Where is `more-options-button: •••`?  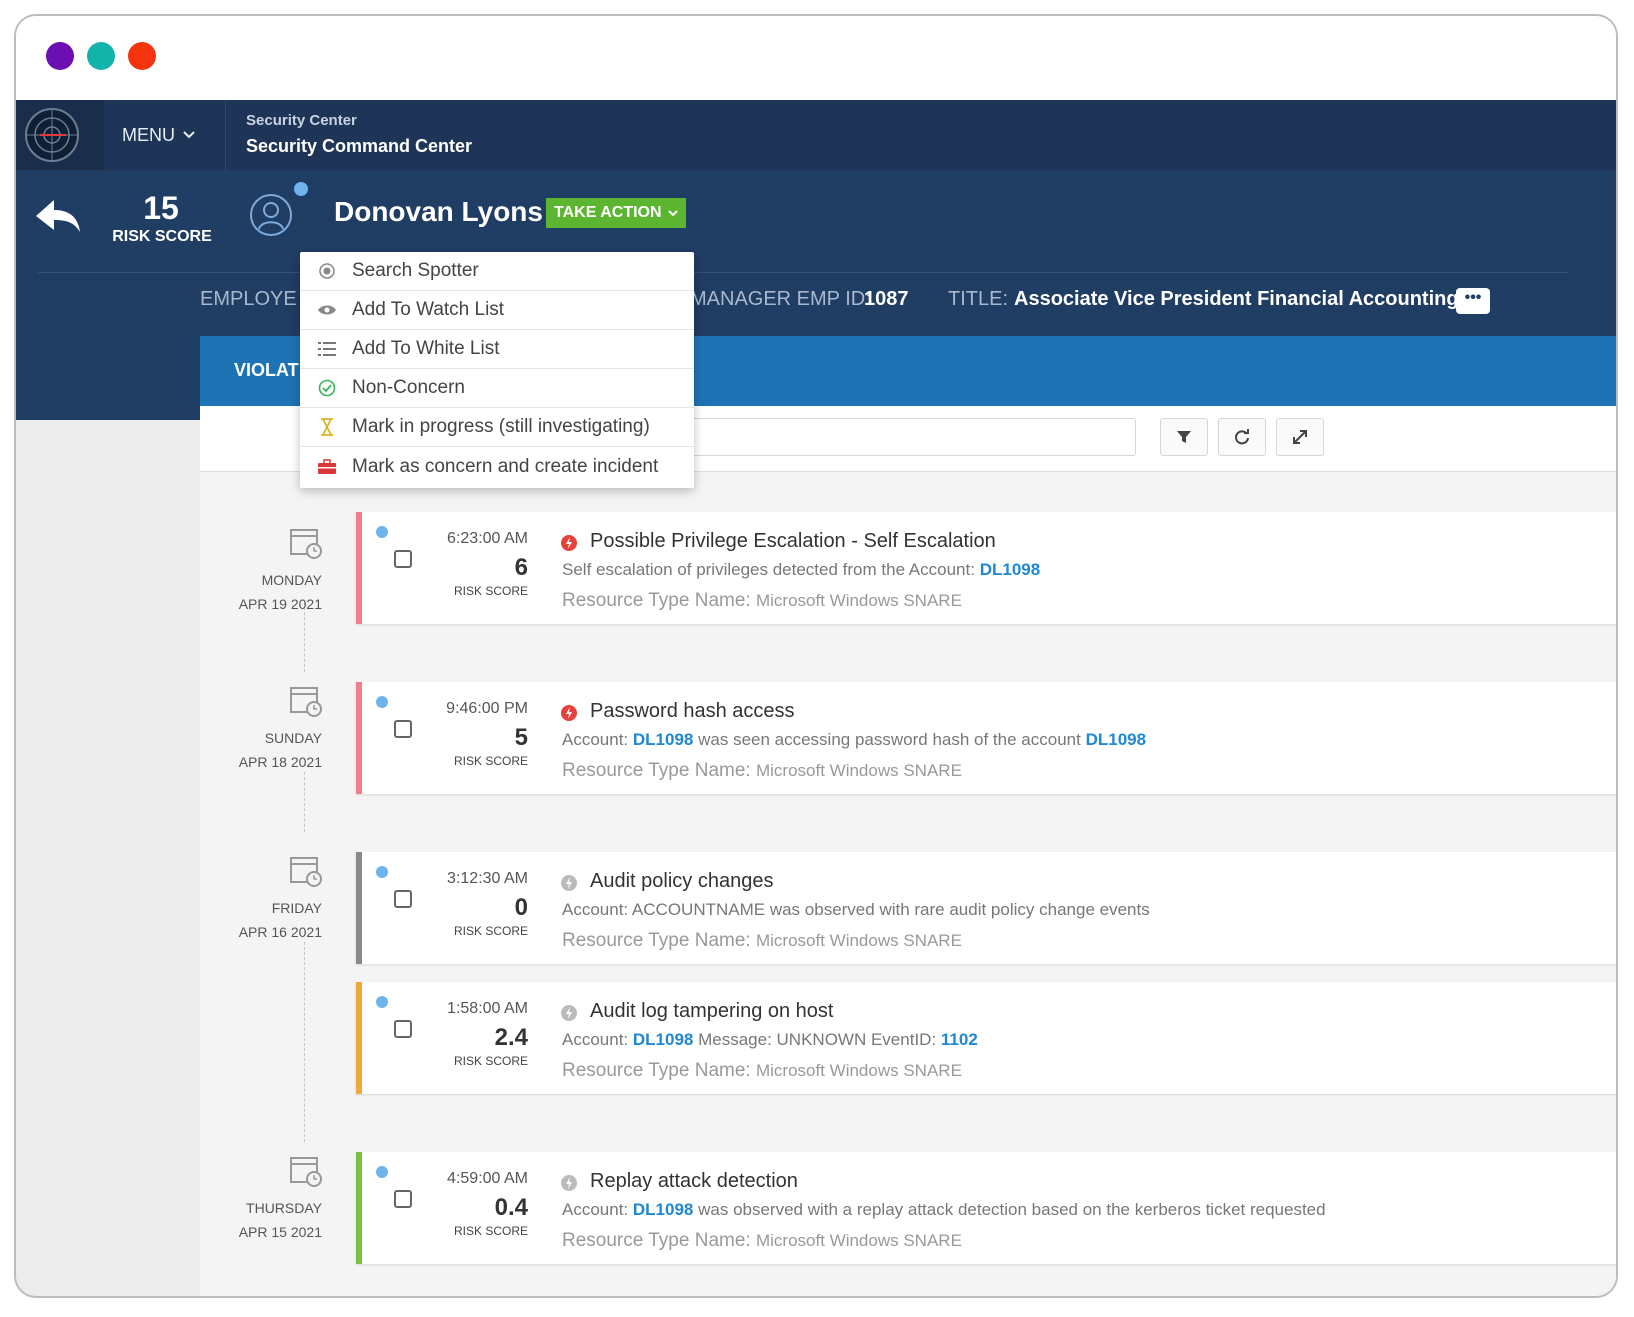 more-options-button: ••• is located at coordinates (1473, 301).